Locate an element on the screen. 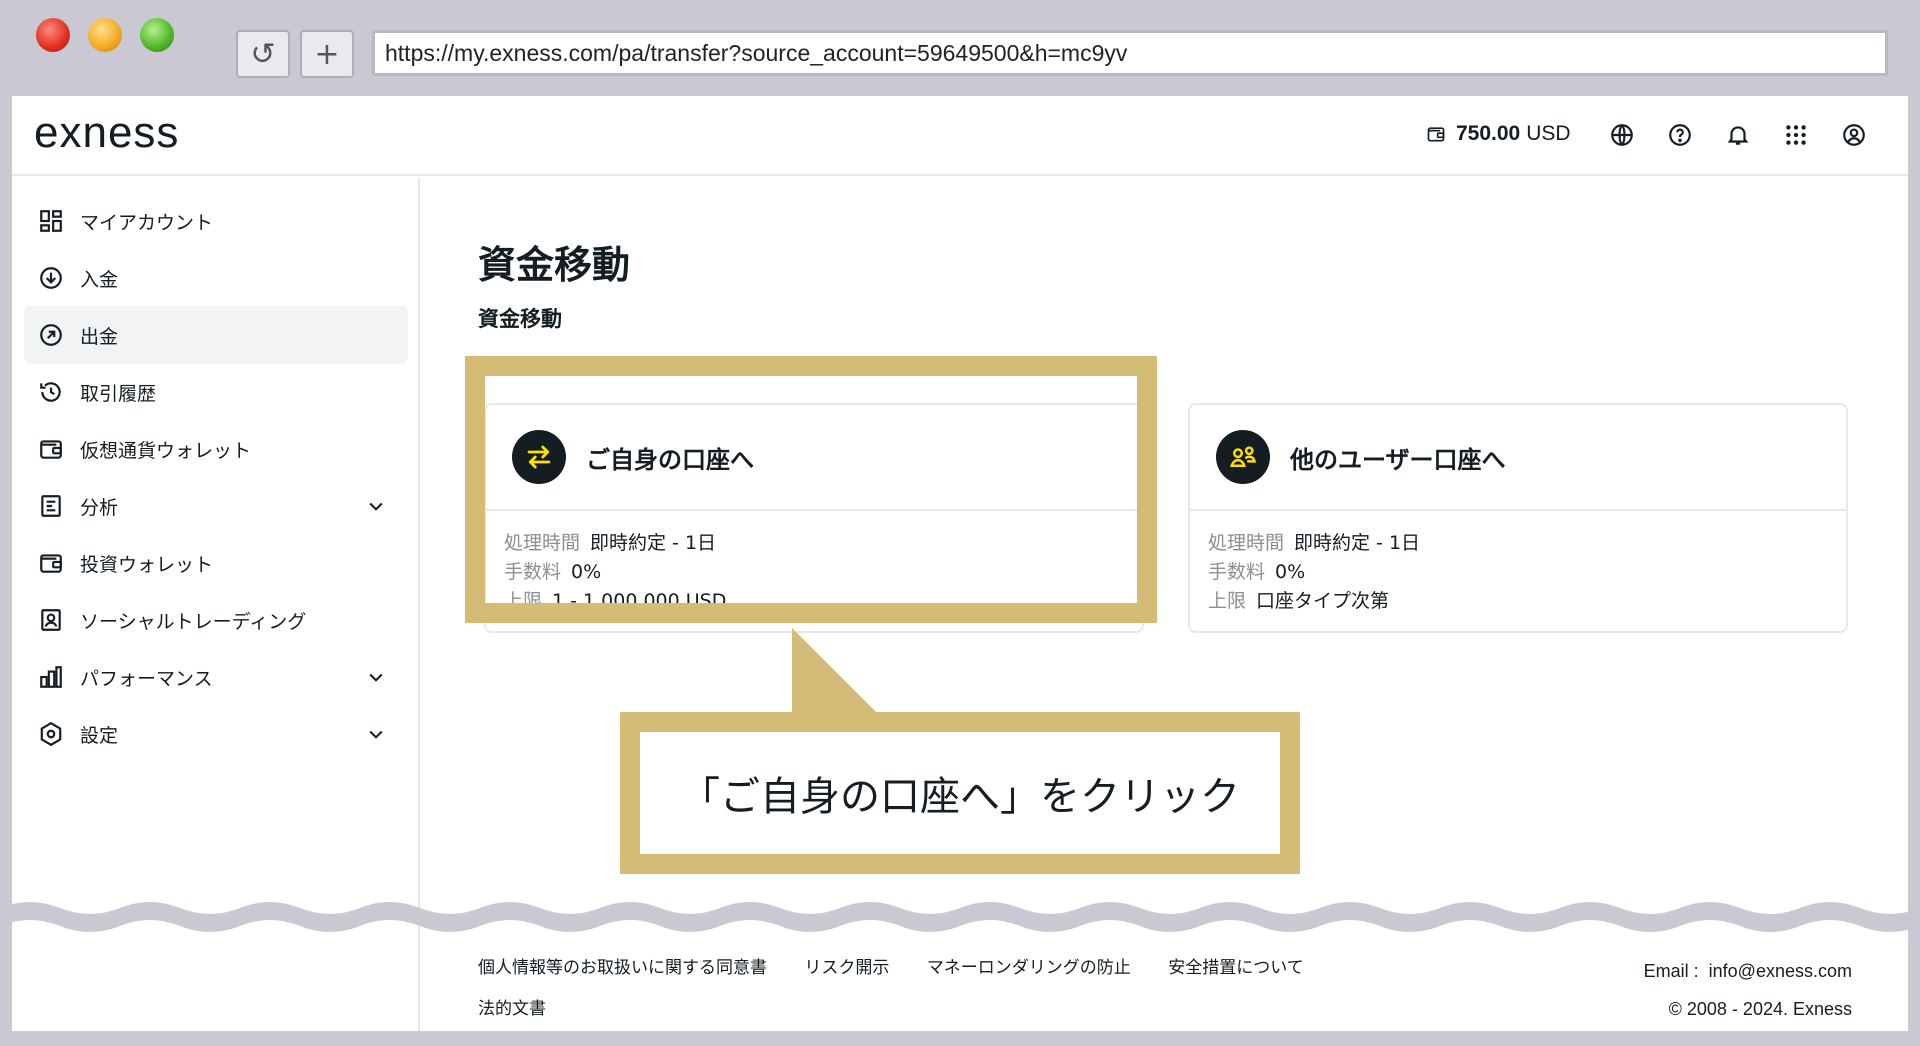  globe-icon is located at coordinates (1622, 135).